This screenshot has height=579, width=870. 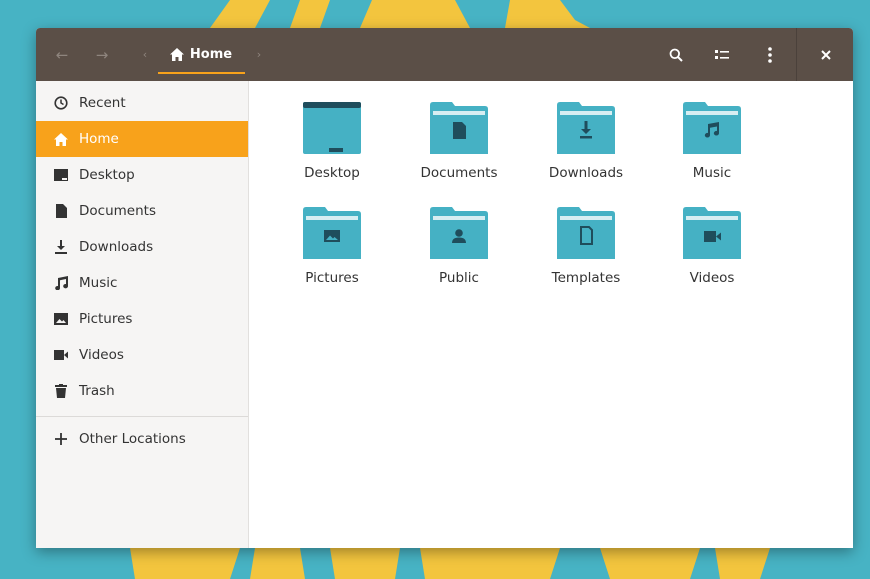 I want to click on plus-icon, so click(x=61, y=439).